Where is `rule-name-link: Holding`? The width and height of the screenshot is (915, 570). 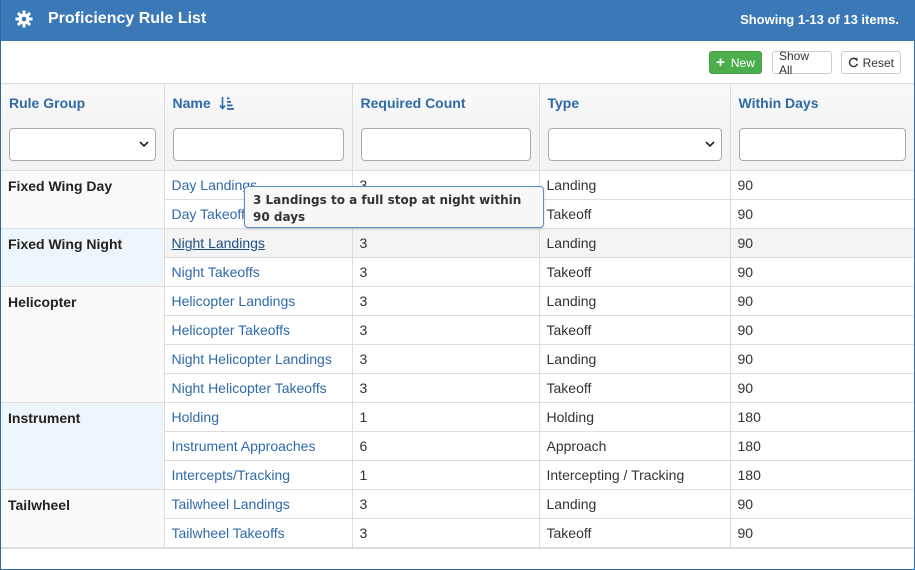 rule-name-link: Holding is located at coordinates (195, 417).